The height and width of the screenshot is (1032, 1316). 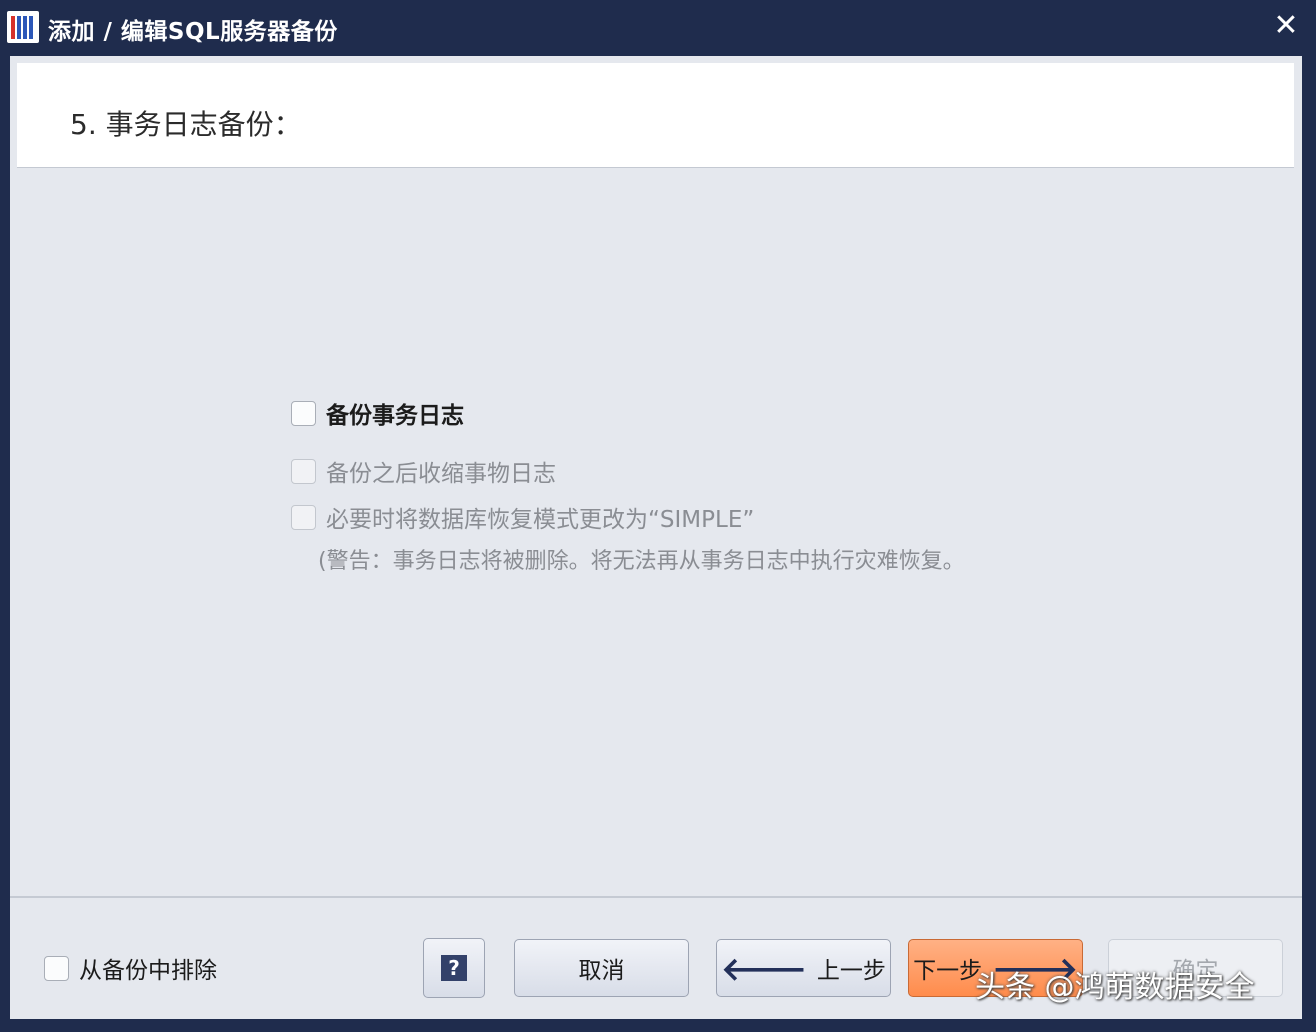 I want to click on cancel-button: 取消, so click(x=601, y=968).